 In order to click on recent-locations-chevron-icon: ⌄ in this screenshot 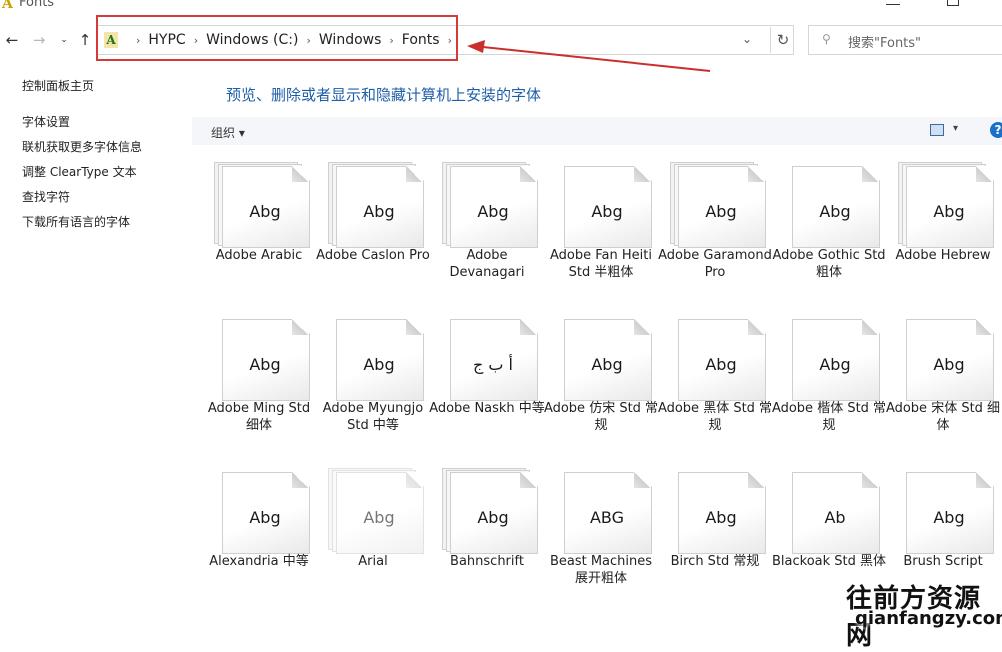, I will do `click(64, 40)`.